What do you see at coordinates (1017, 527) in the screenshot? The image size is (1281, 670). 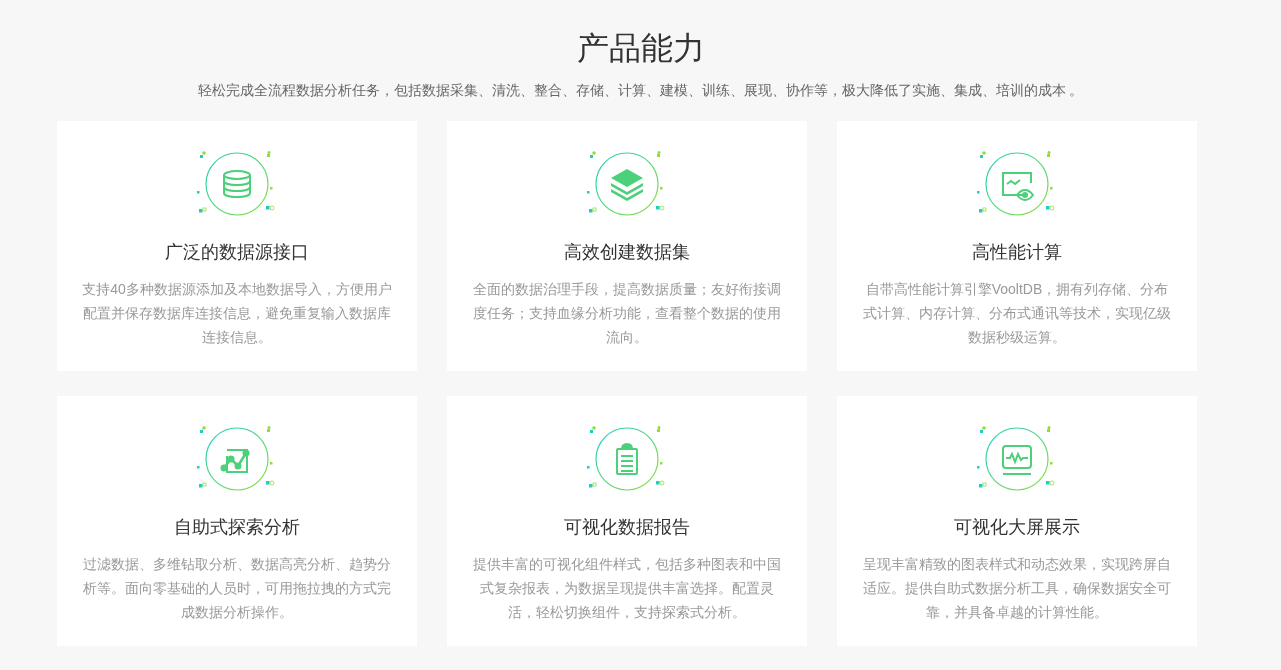 I see `feature-title: 可视化大屏展示` at bounding box center [1017, 527].